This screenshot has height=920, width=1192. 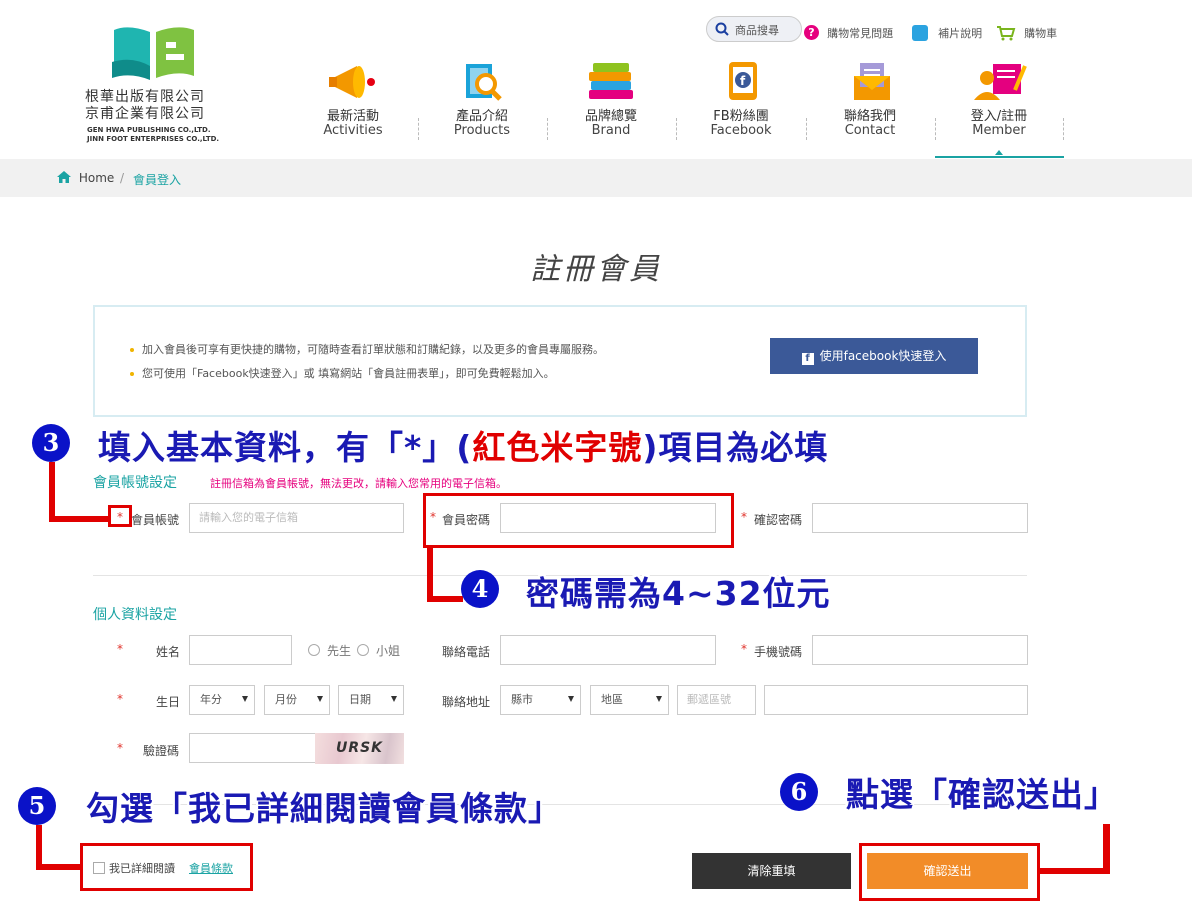 I want to click on search-icon, so click(x=722, y=29).